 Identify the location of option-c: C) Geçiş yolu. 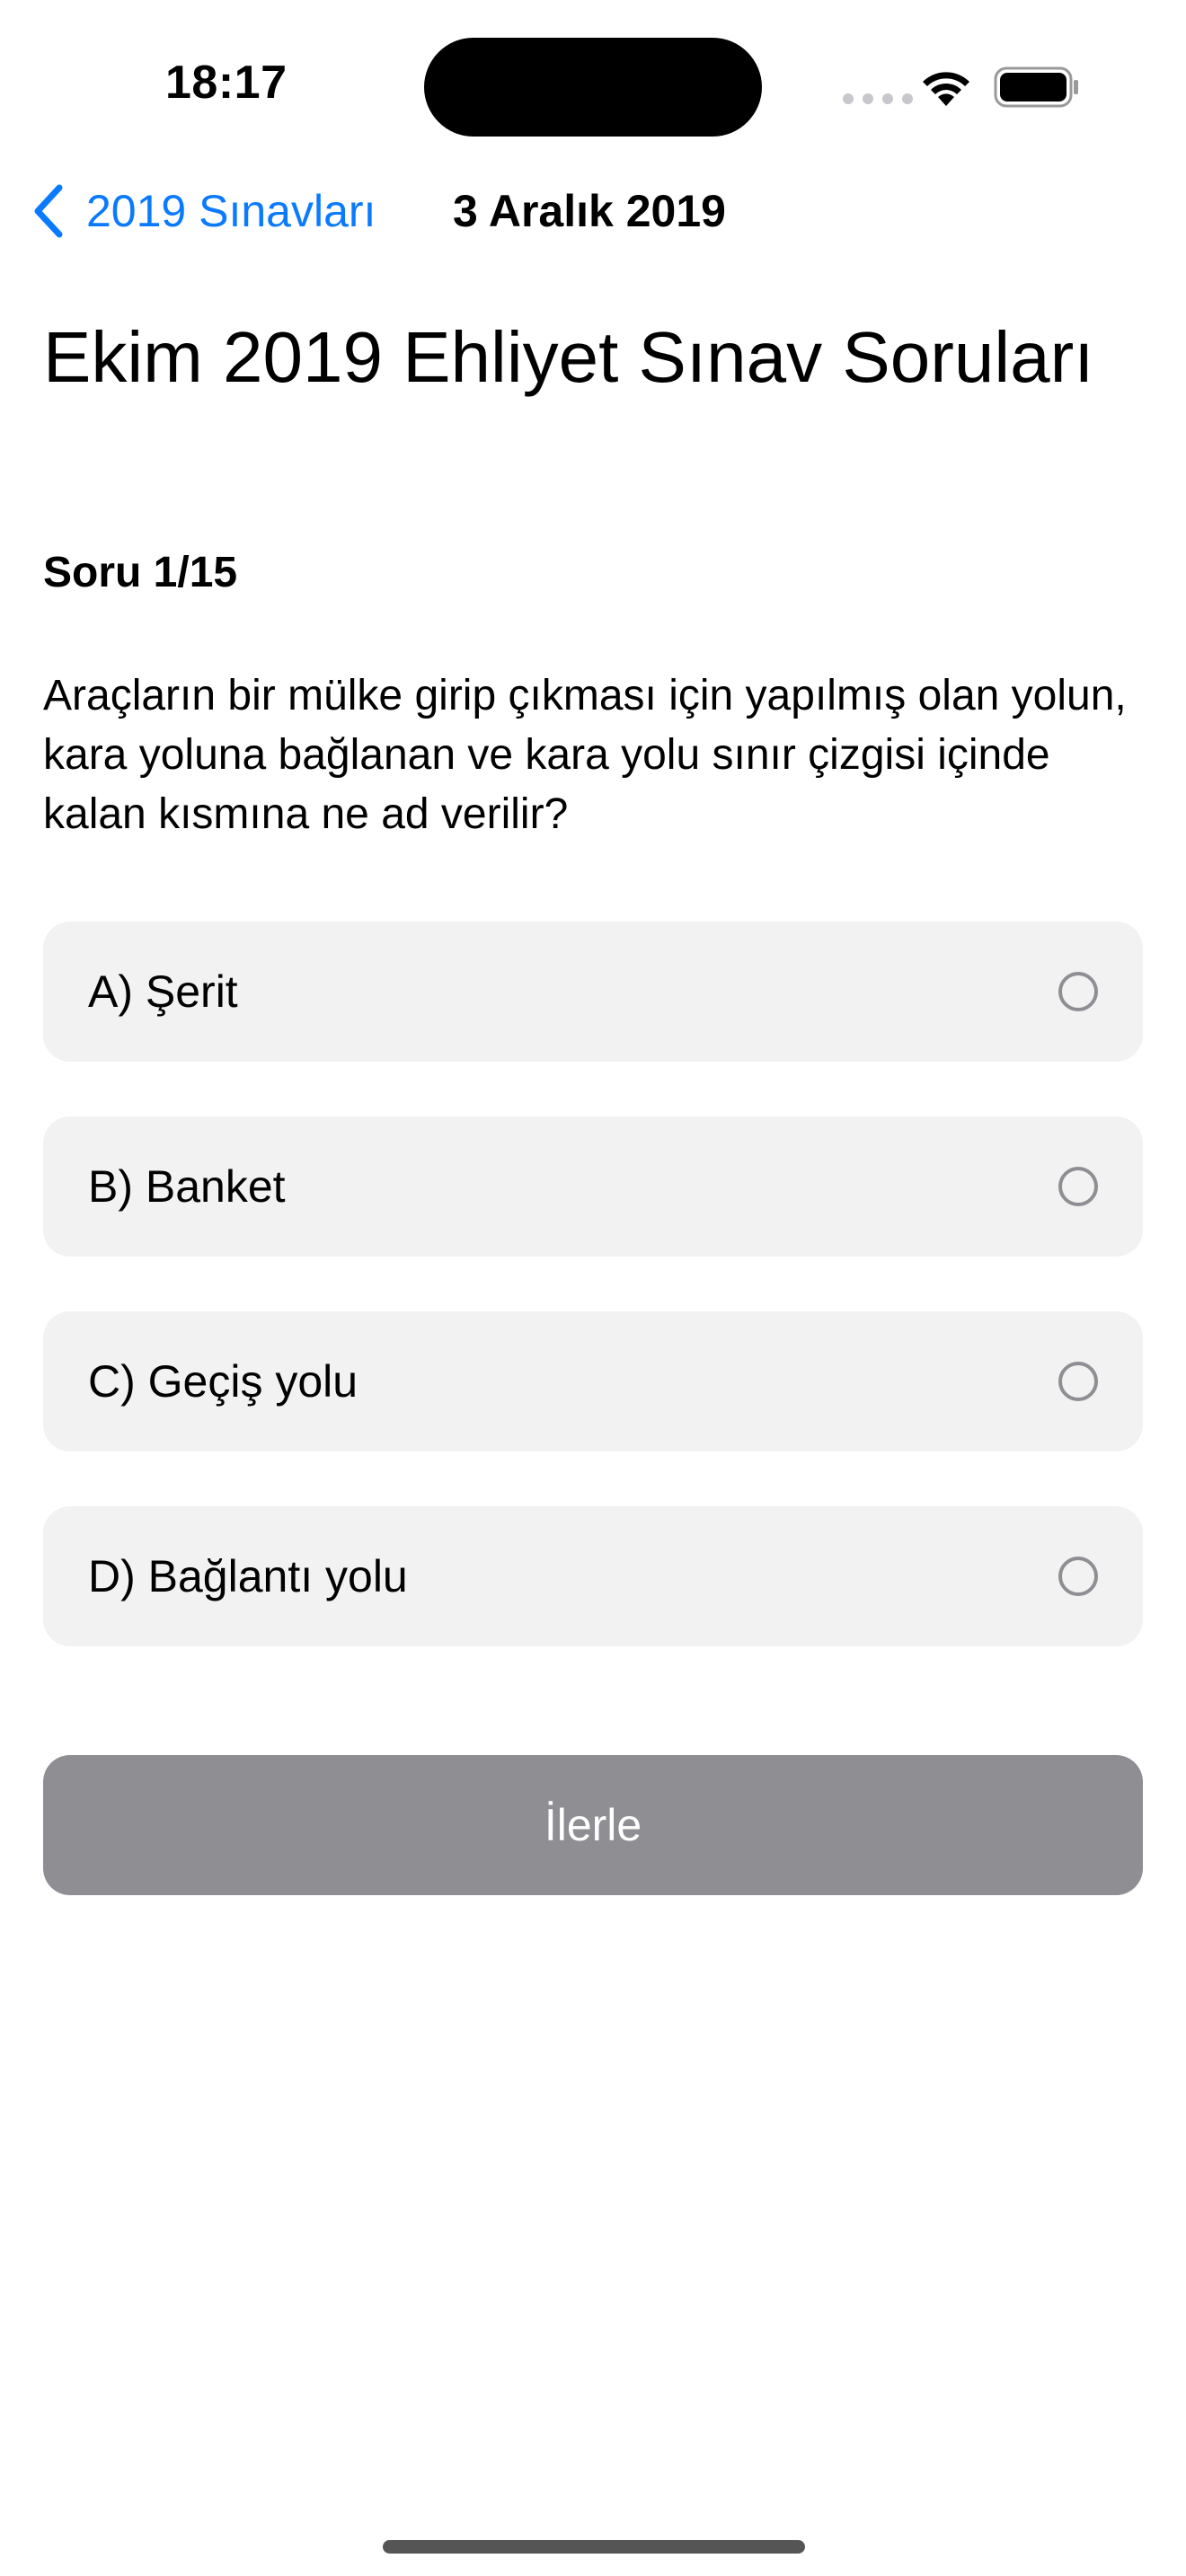
(593, 1381).